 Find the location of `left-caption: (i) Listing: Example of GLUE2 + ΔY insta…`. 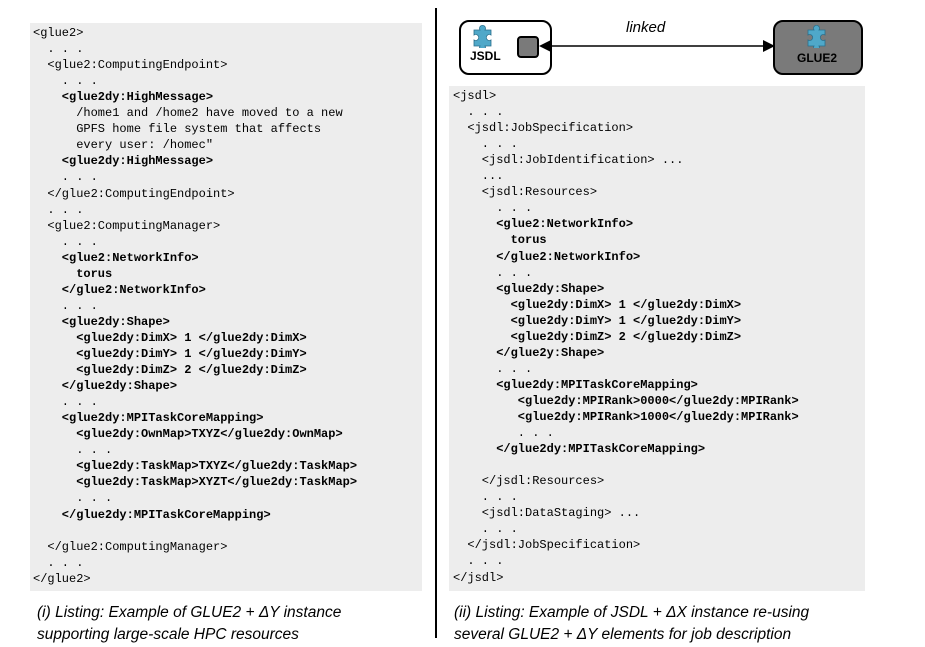

left-caption: (i) Listing: Example of GLUE2 + ΔY insta… is located at coordinates (232, 624).